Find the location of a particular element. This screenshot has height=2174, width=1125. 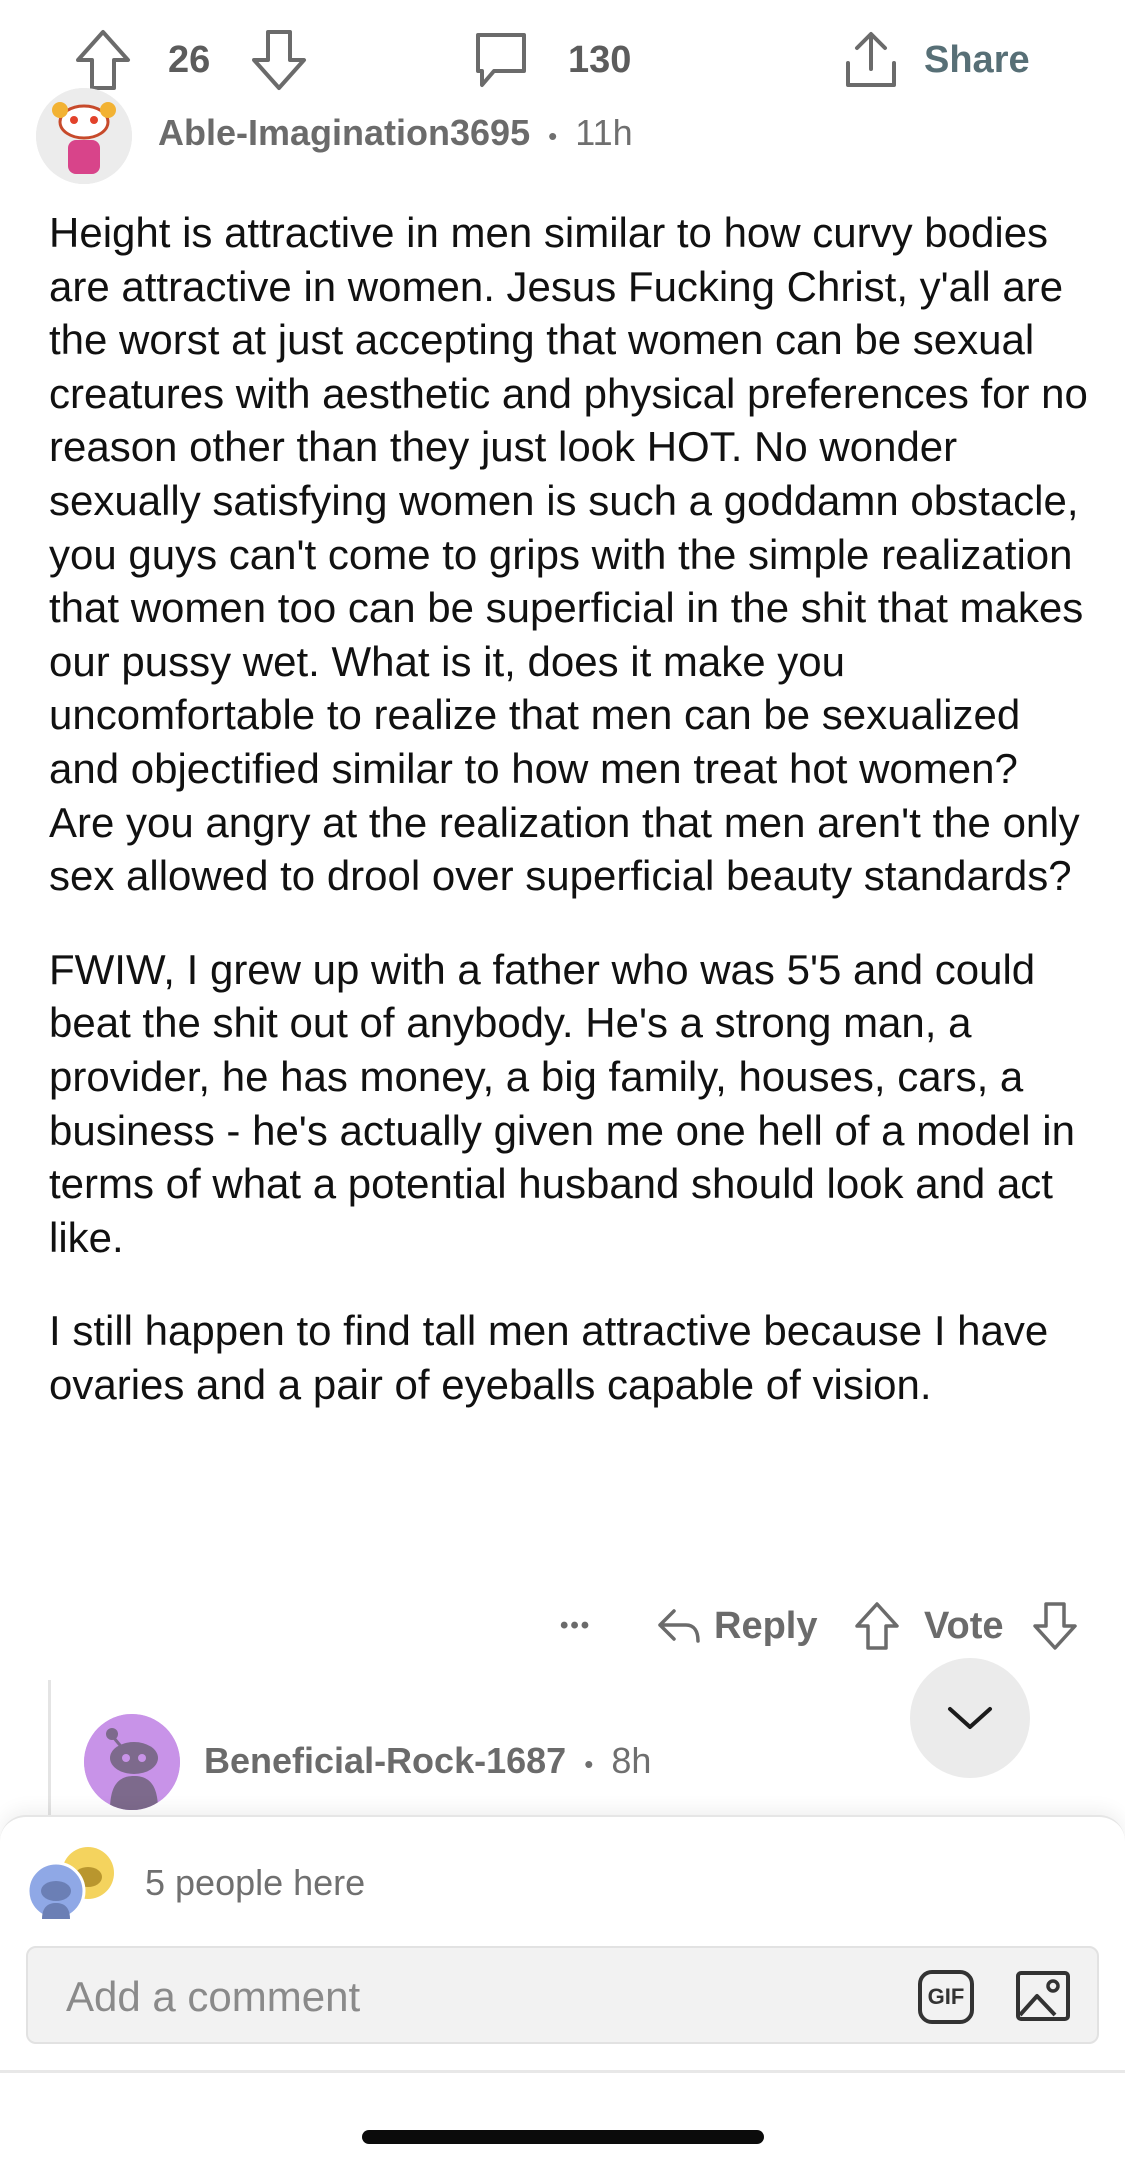

avatar-stack-icon is located at coordinates (70, 1884).